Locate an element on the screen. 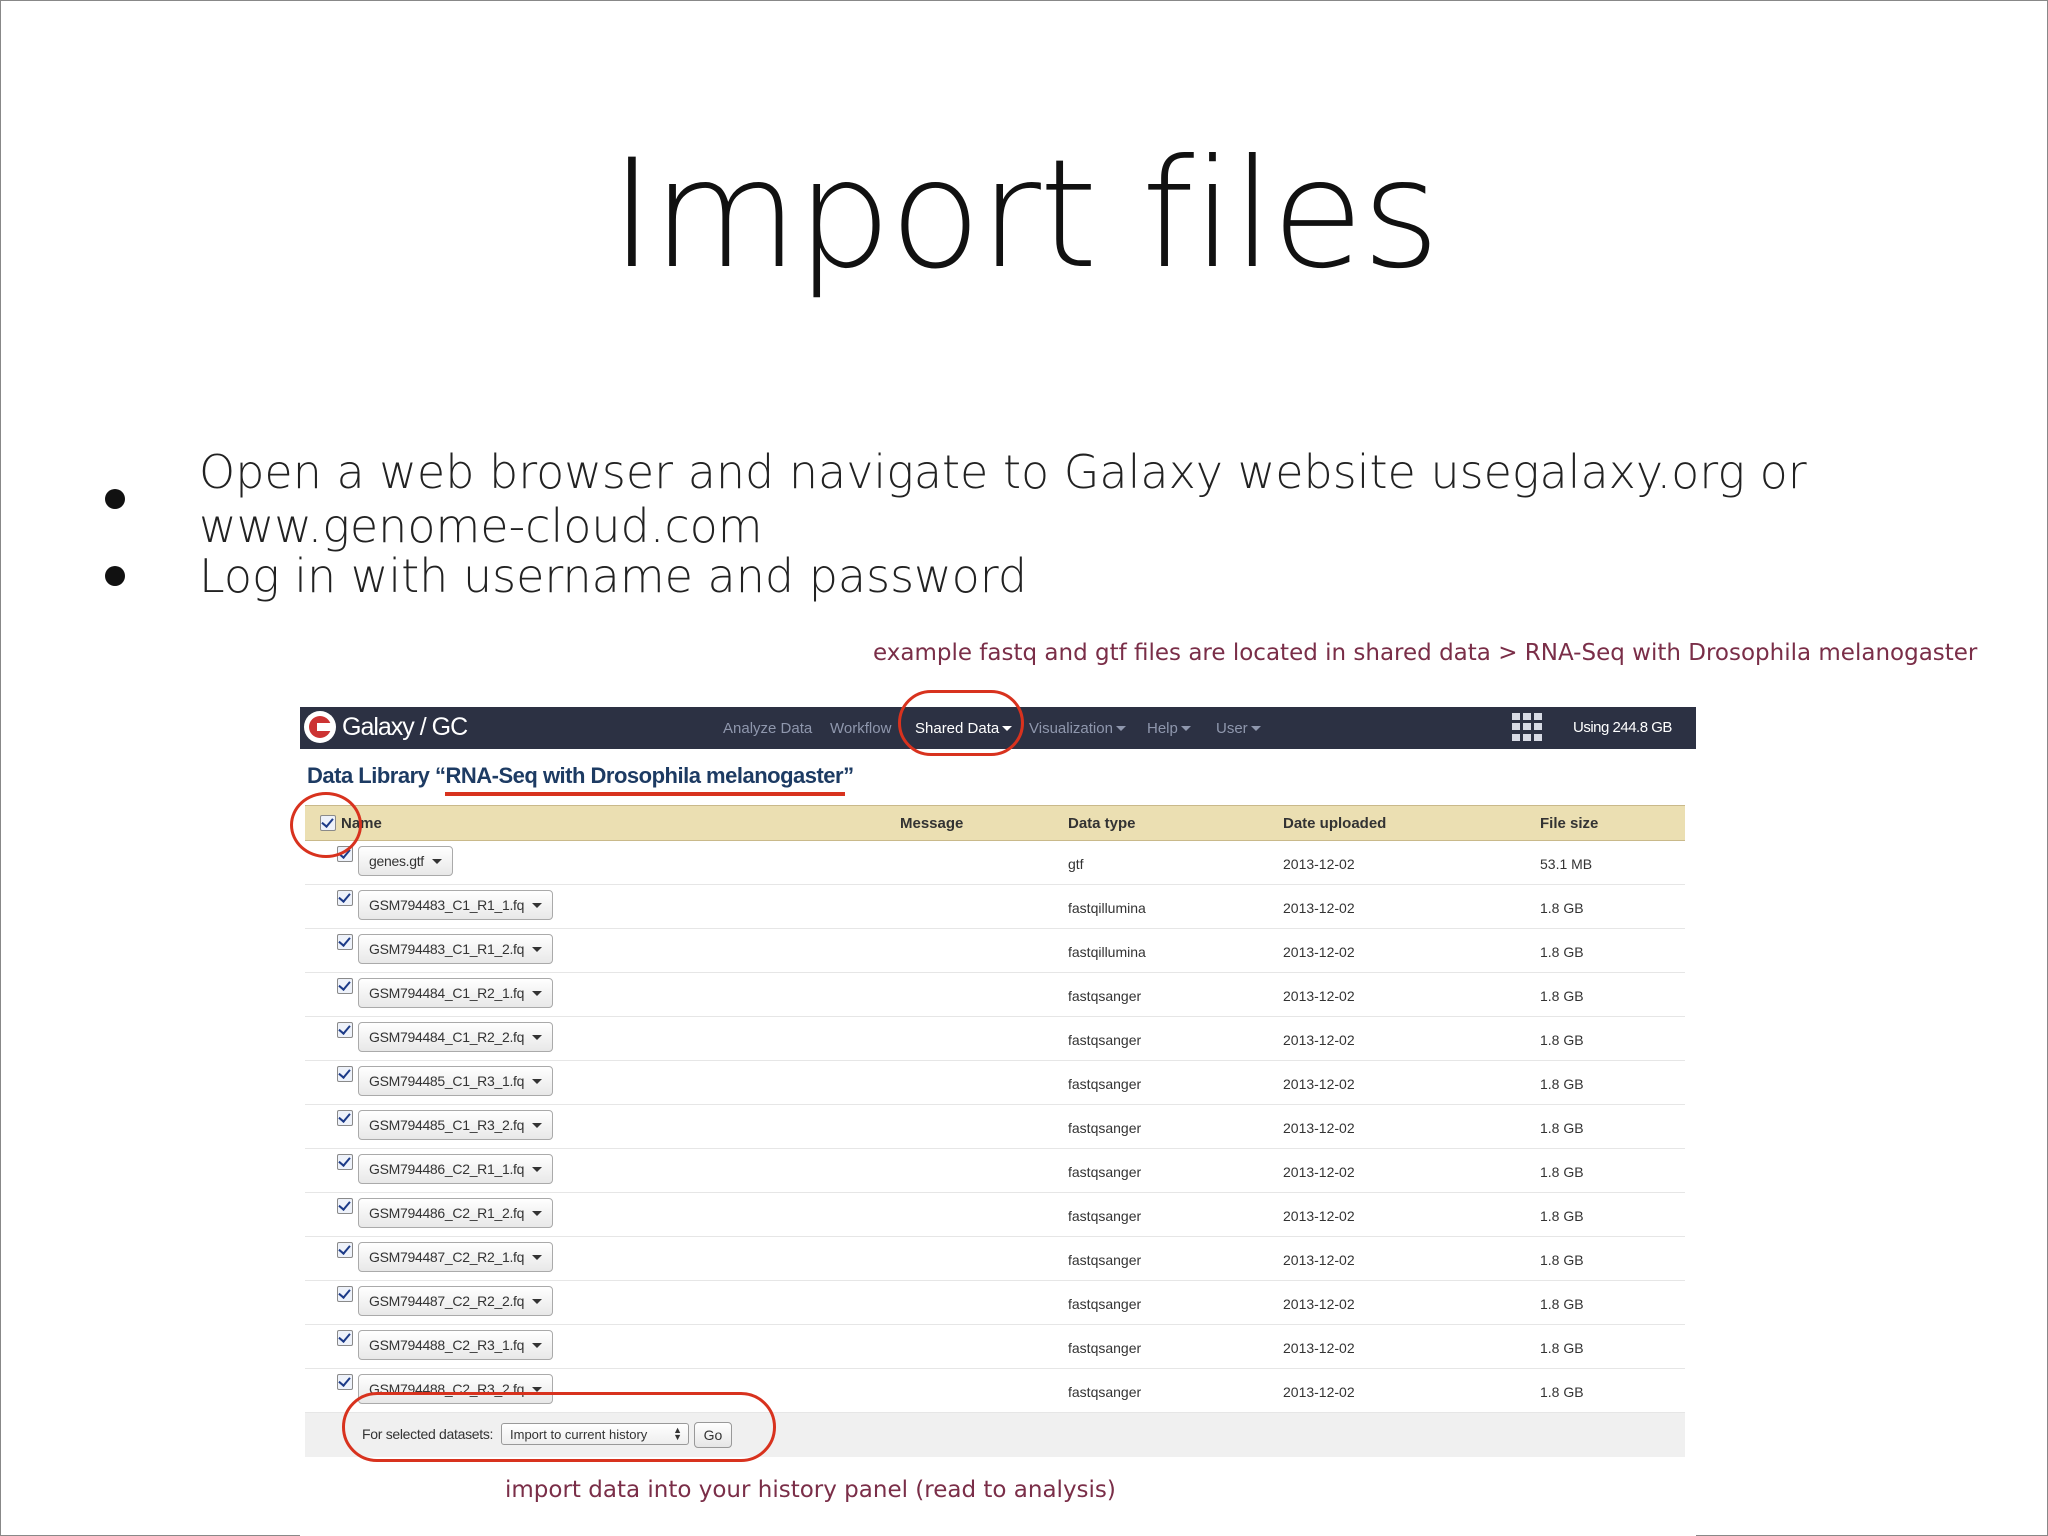 This screenshot has width=2048, height=1536. nav-label: Visualization is located at coordinates (1071, 728).